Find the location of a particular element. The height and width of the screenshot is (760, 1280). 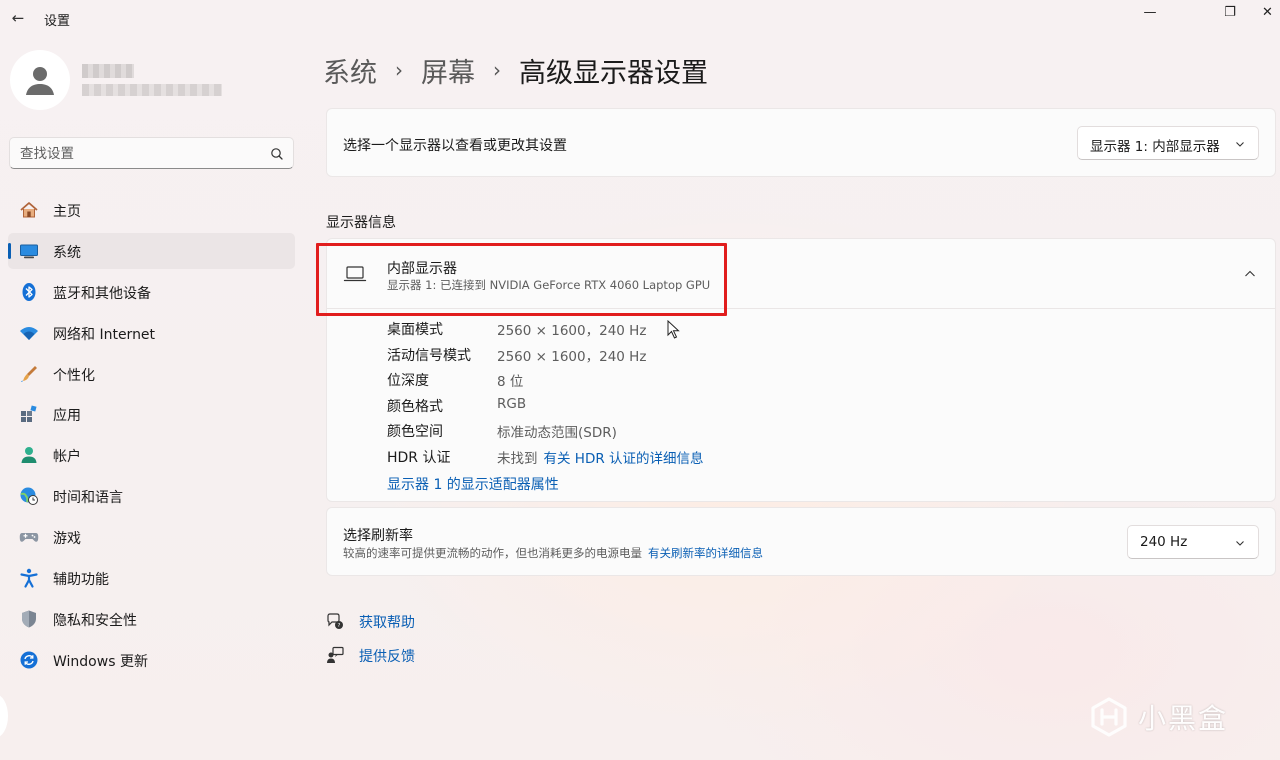

get-help-label: 获取帮助 is located at coordinates (387, 623).